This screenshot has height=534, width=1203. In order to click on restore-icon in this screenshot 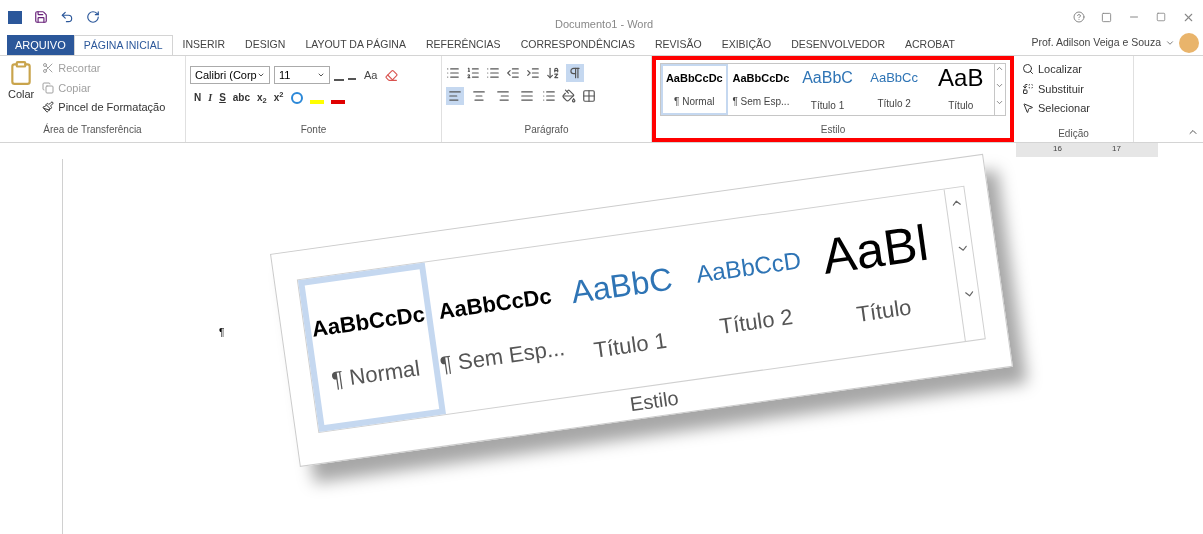, I will do `click(1161, 17)`.